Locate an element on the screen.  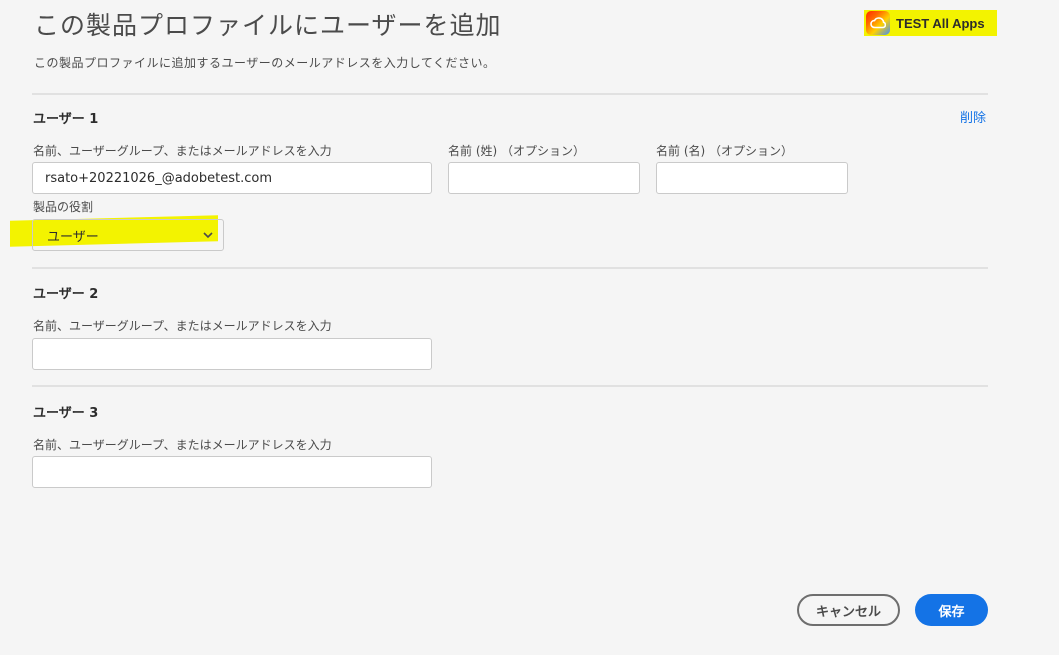
cancel-button: キャンセル is located at coordinates (848, 610).